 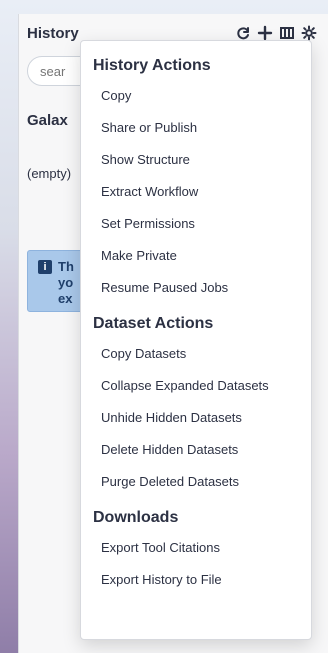 What do you see at coordinates (196, 287) in the screenshot?
I see `menu-item-resume-paused-jobs: Resume Paused Jobs` at bounding box center [196, 287].